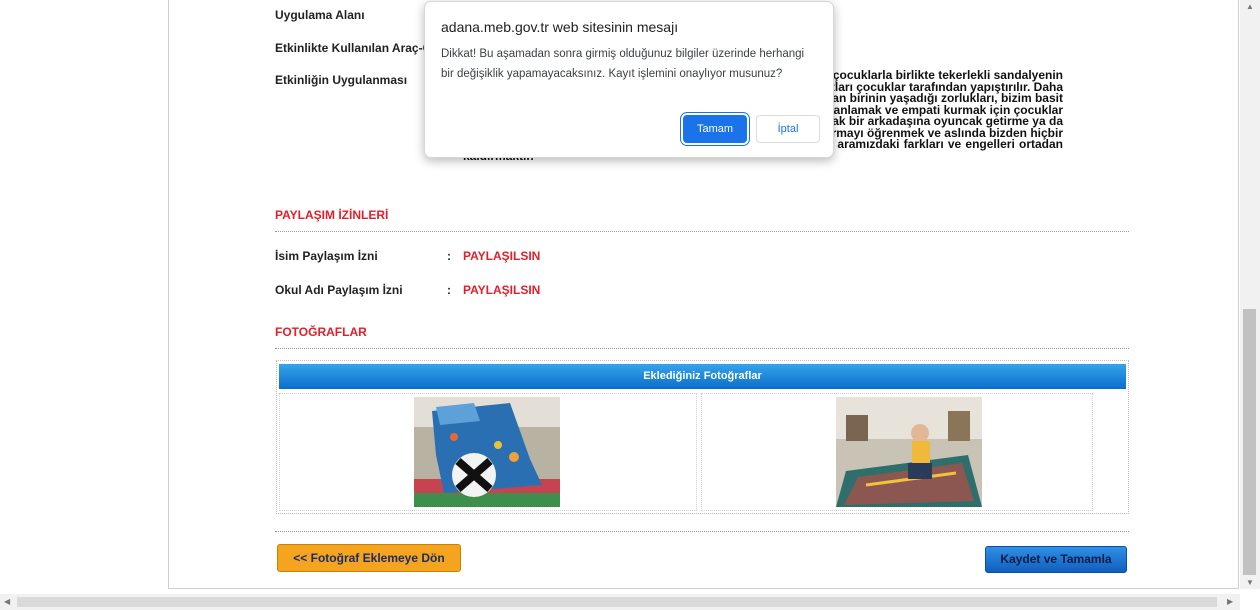  I want to click on scroll-left-icon: ◀, so click(7, 601).